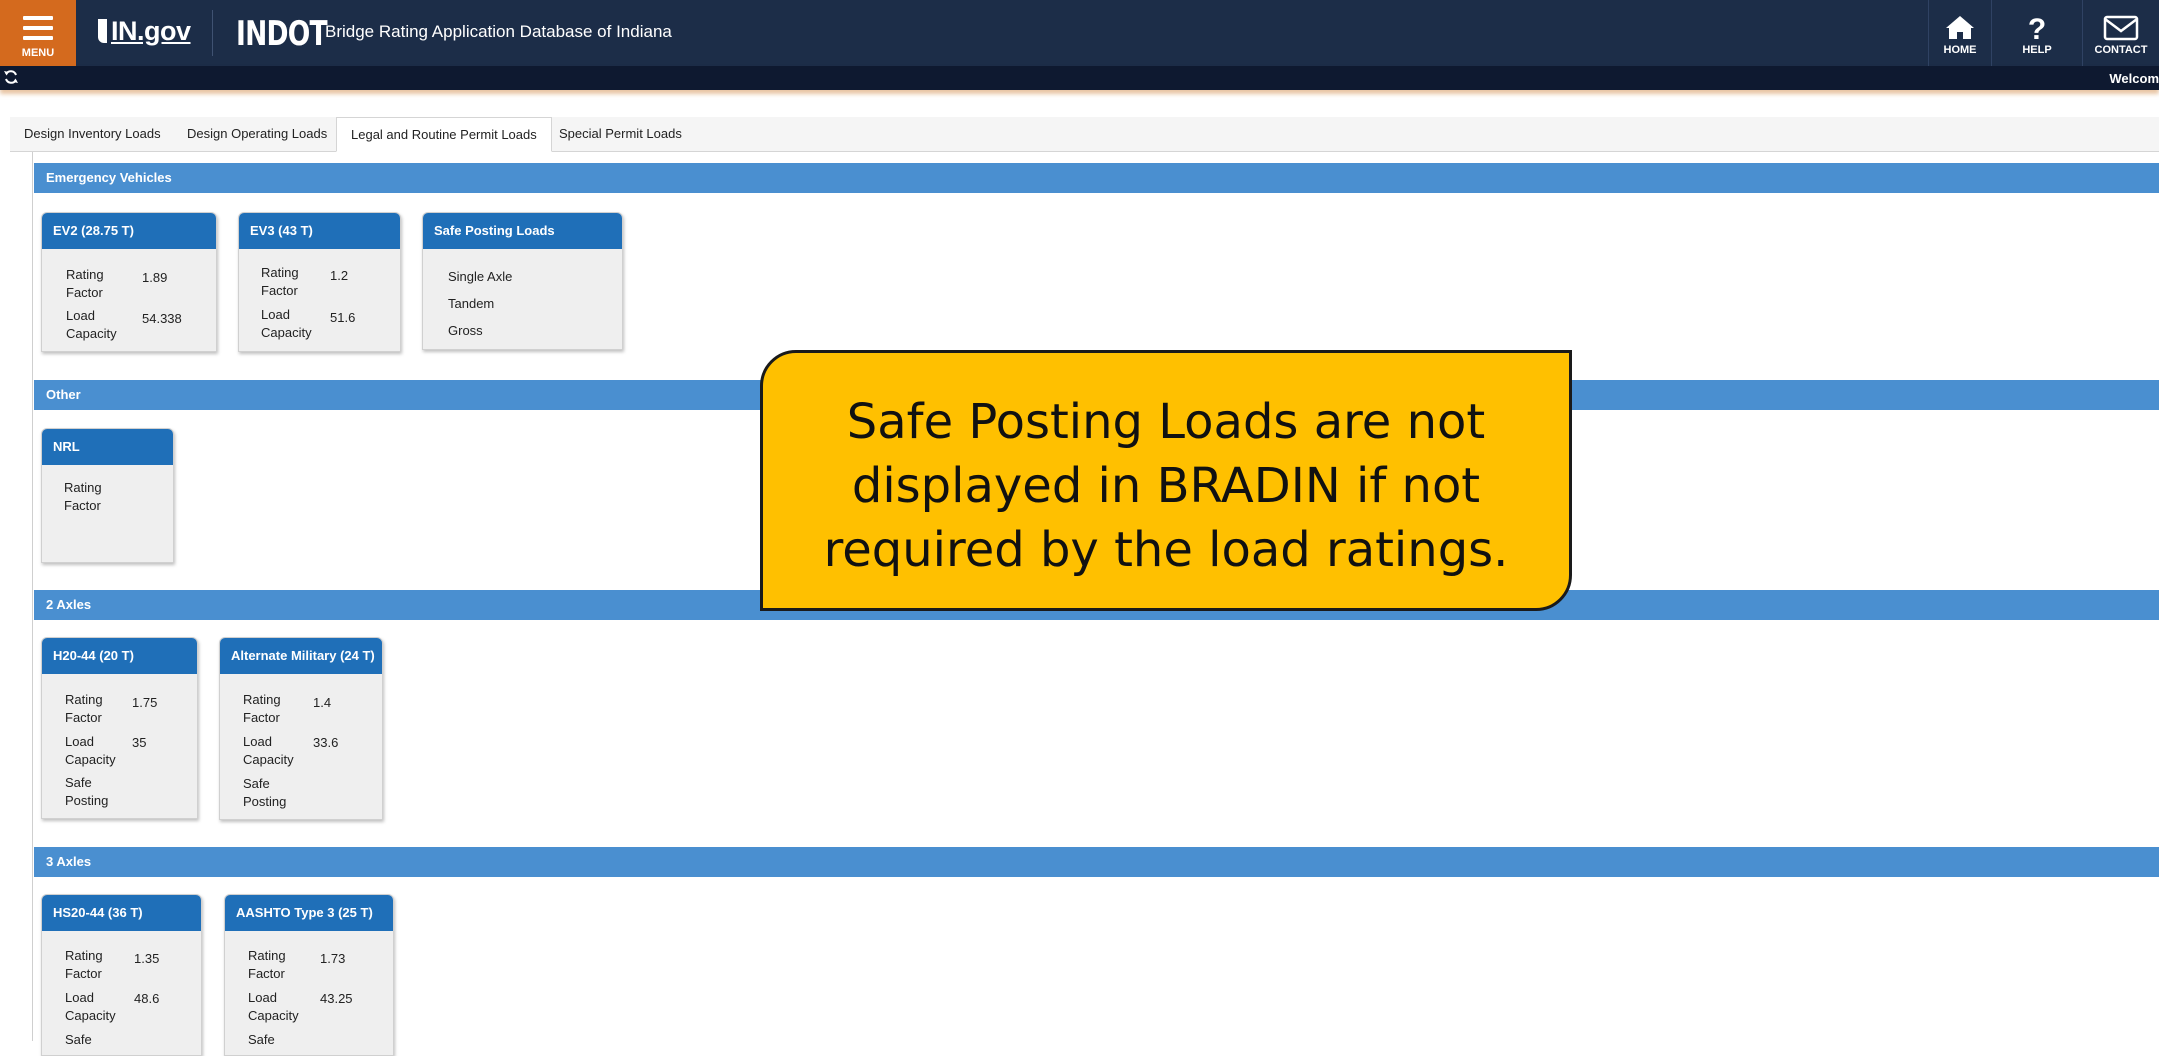 This screenshot has height=1056, width=2159. I want to click on home-icon, so click(1960, 27).